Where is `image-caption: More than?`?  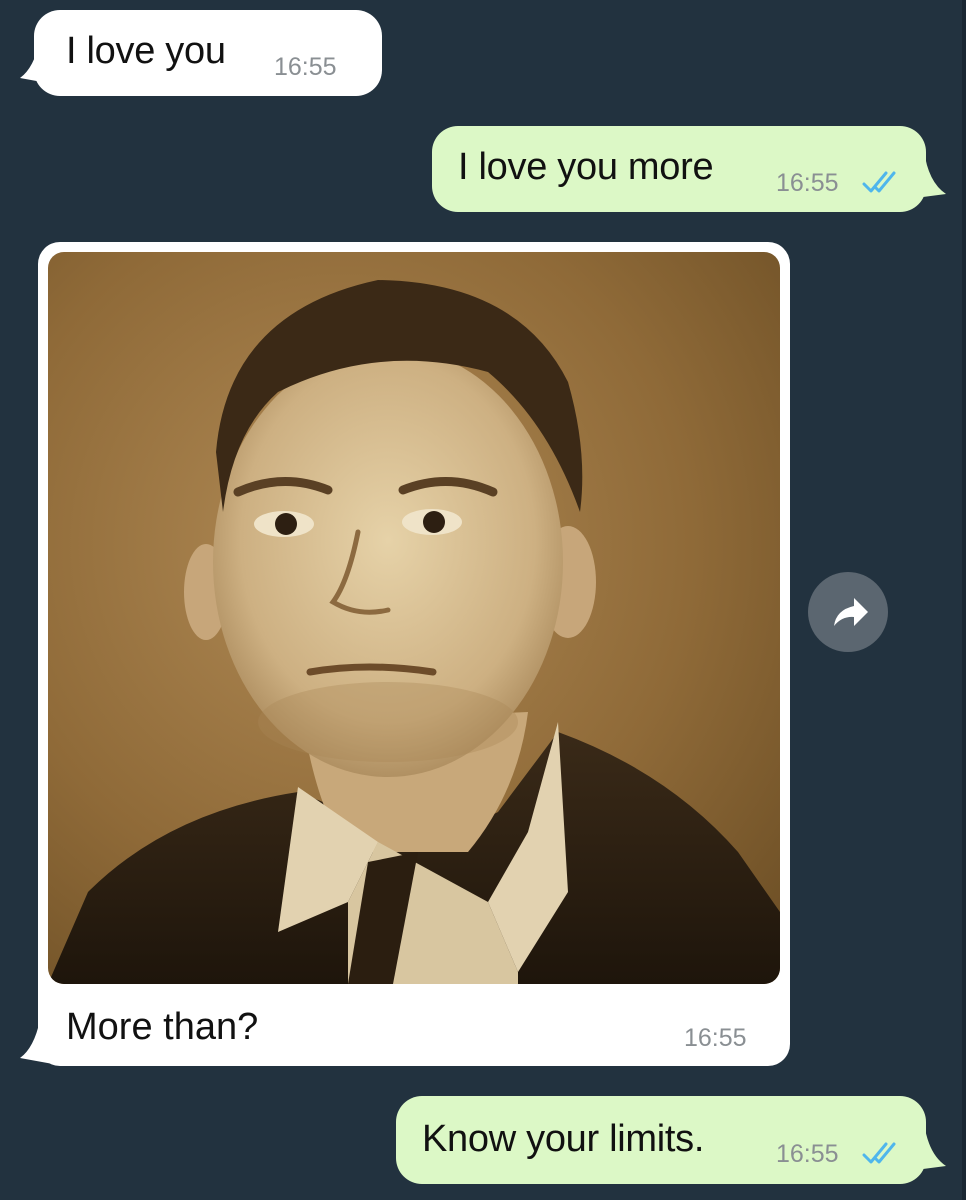 image-caption: More than? is located at coordinates (162, 1027).